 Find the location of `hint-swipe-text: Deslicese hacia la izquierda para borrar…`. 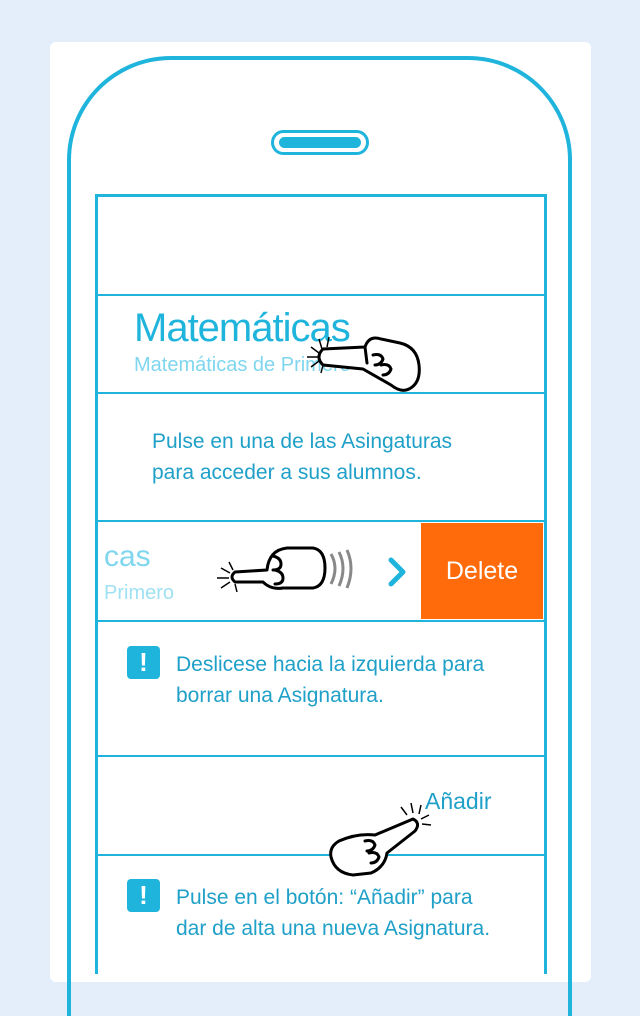

hint-swipe-text: Deslicese hacia la izquierda para borrar… is located at coordinates (330, 680).